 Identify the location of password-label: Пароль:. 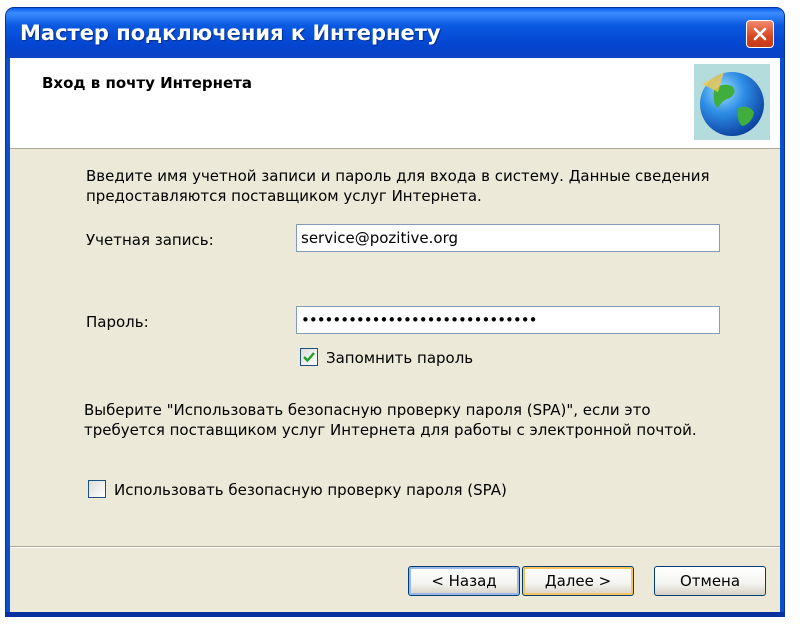
(117, 322).